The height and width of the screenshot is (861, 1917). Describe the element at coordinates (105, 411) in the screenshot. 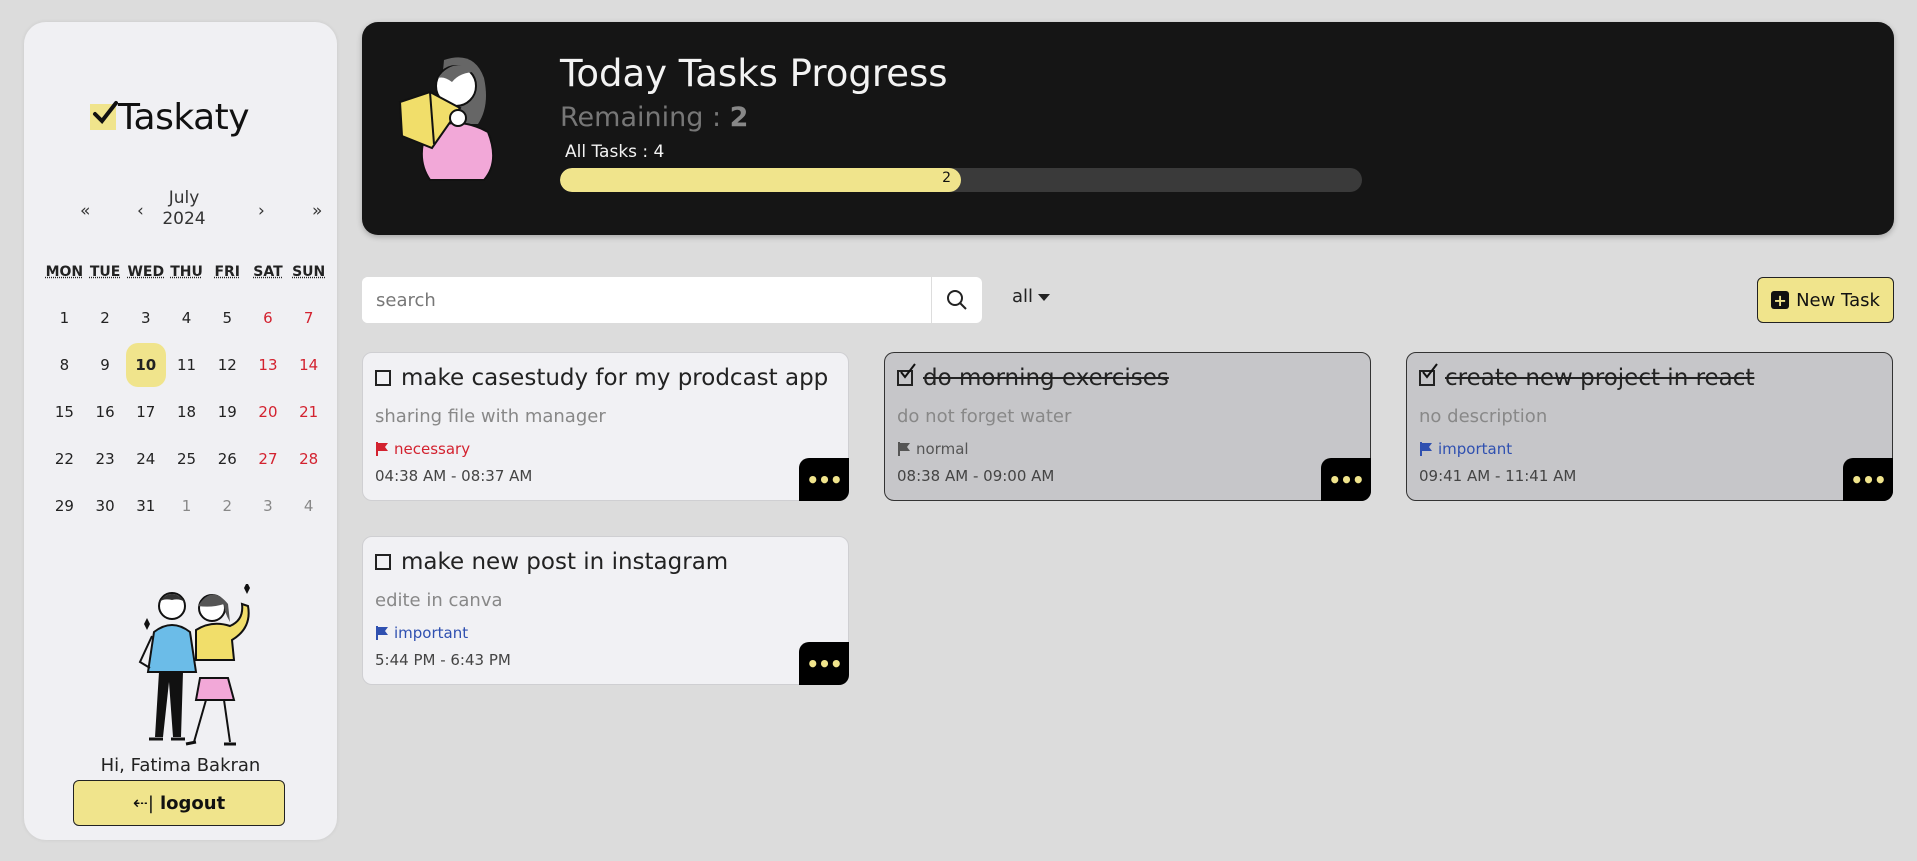

I see `calendar-day: 16` at that location.